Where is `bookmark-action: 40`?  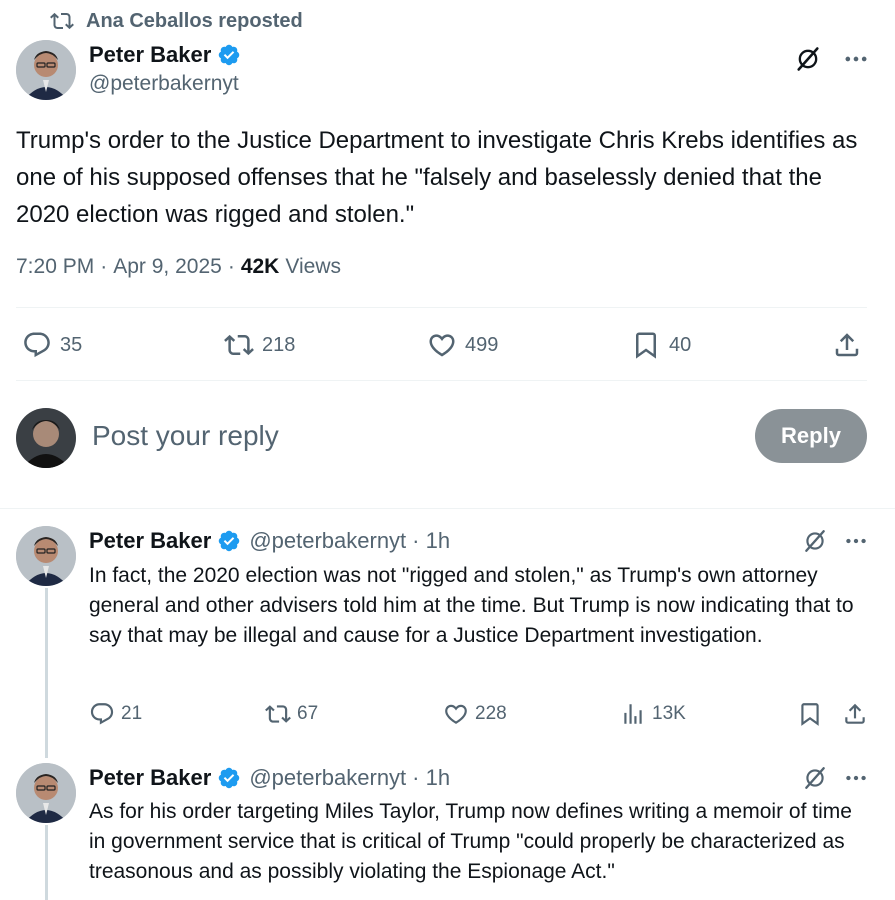
bookmark-action: 40 is located at coordinates (661, 345).